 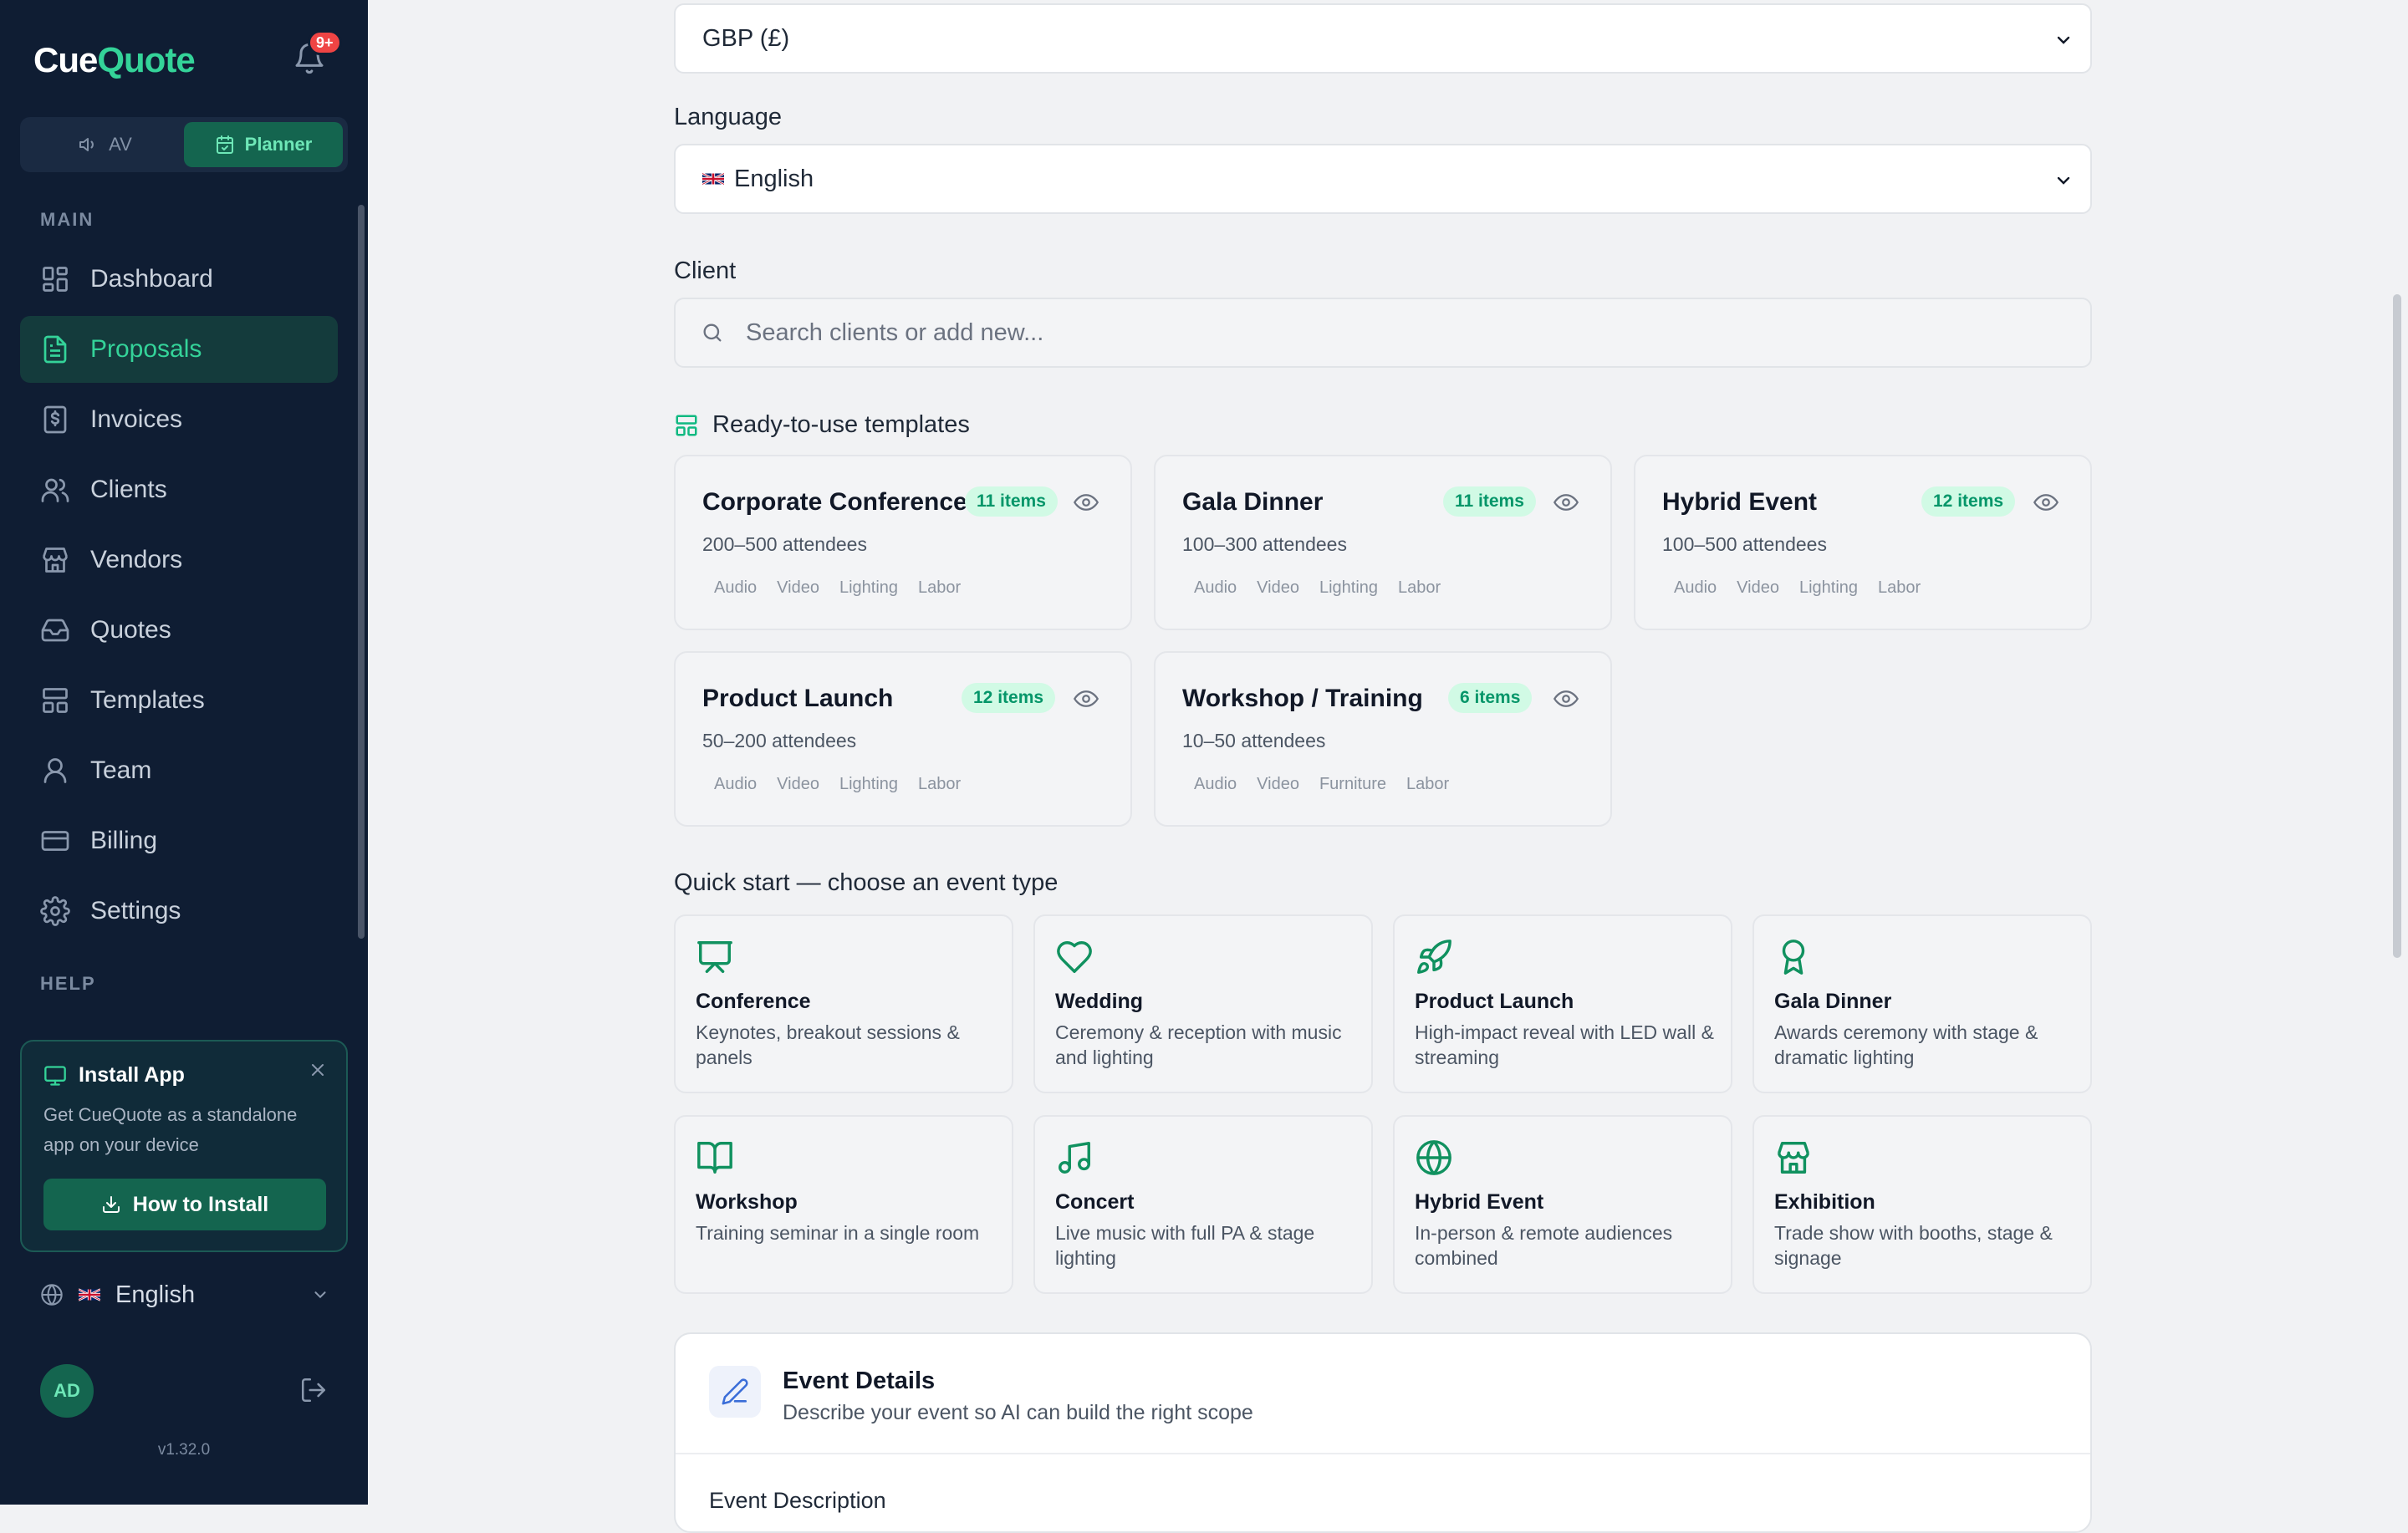 I want to click on how-to-install-button: How to Install, so click(x=185, y=1204).